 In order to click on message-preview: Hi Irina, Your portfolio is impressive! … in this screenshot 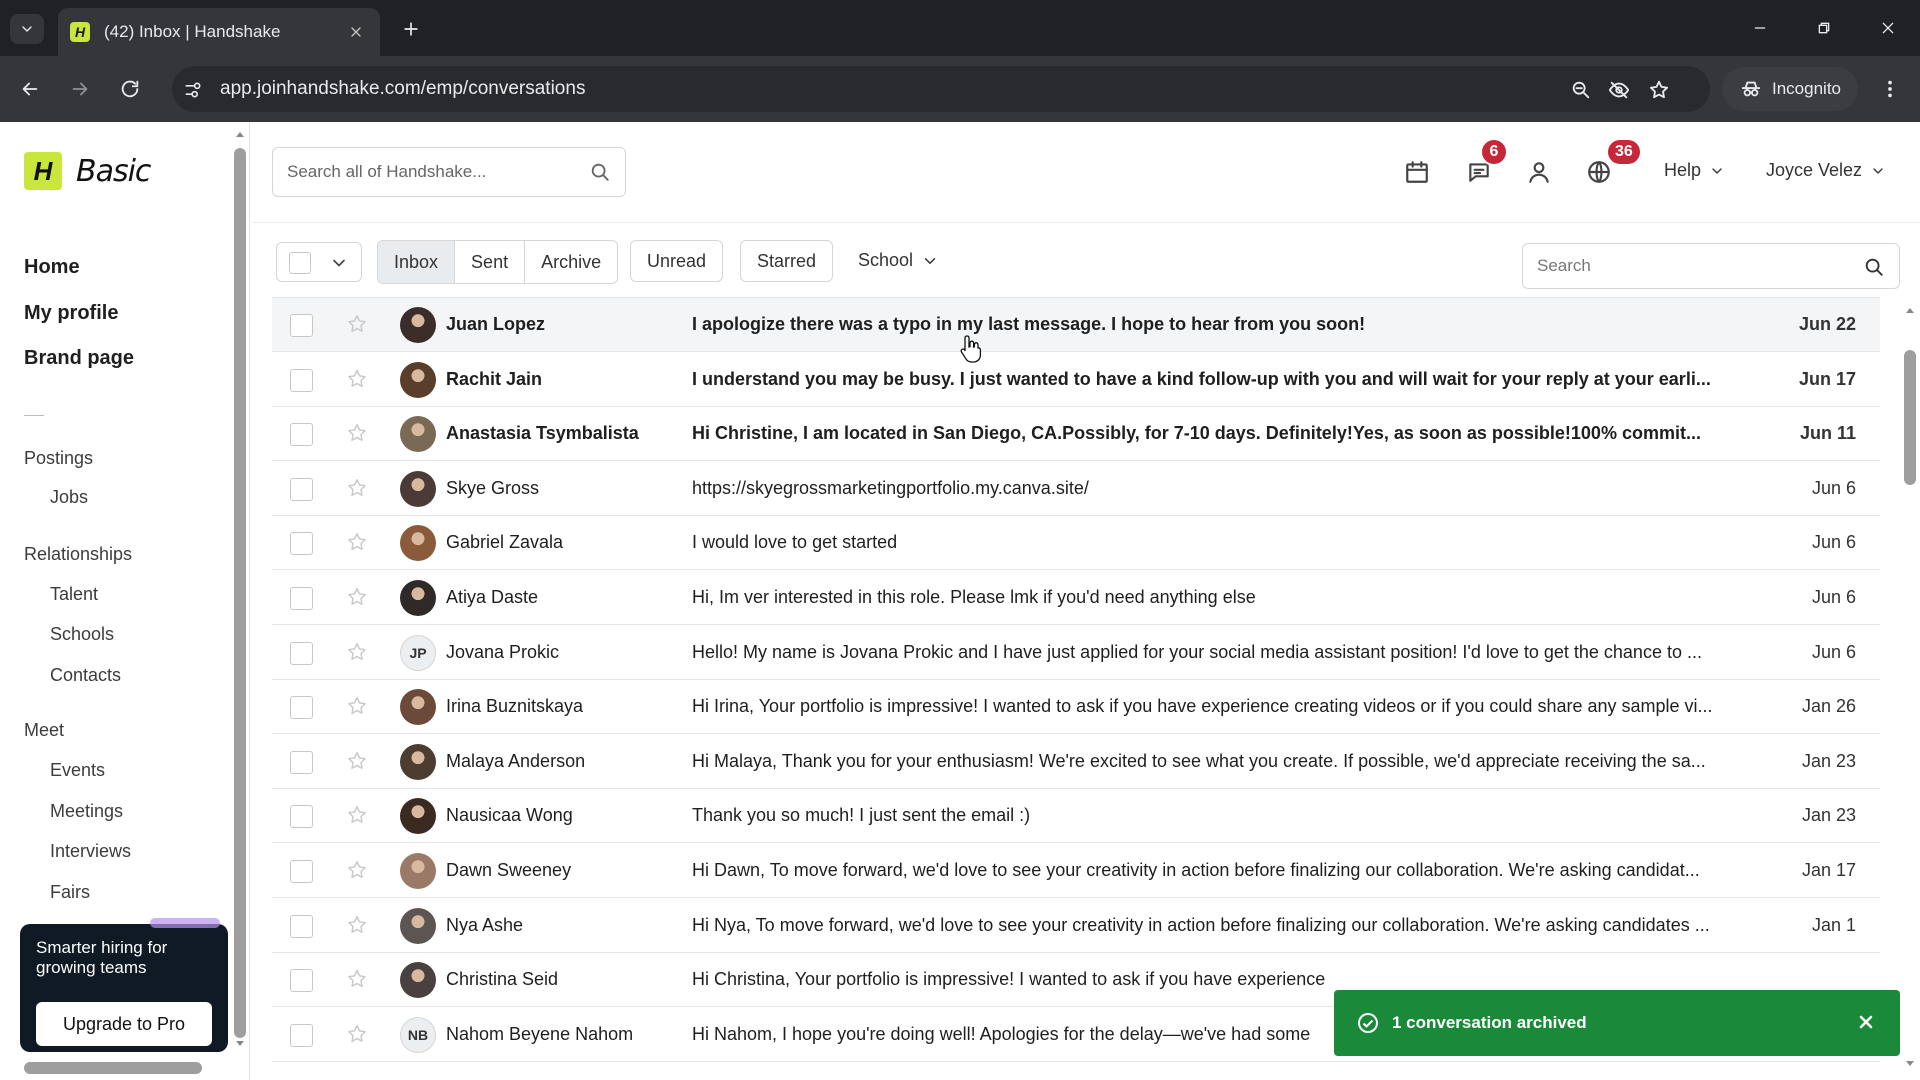, I will do `click(1212, 706)`.